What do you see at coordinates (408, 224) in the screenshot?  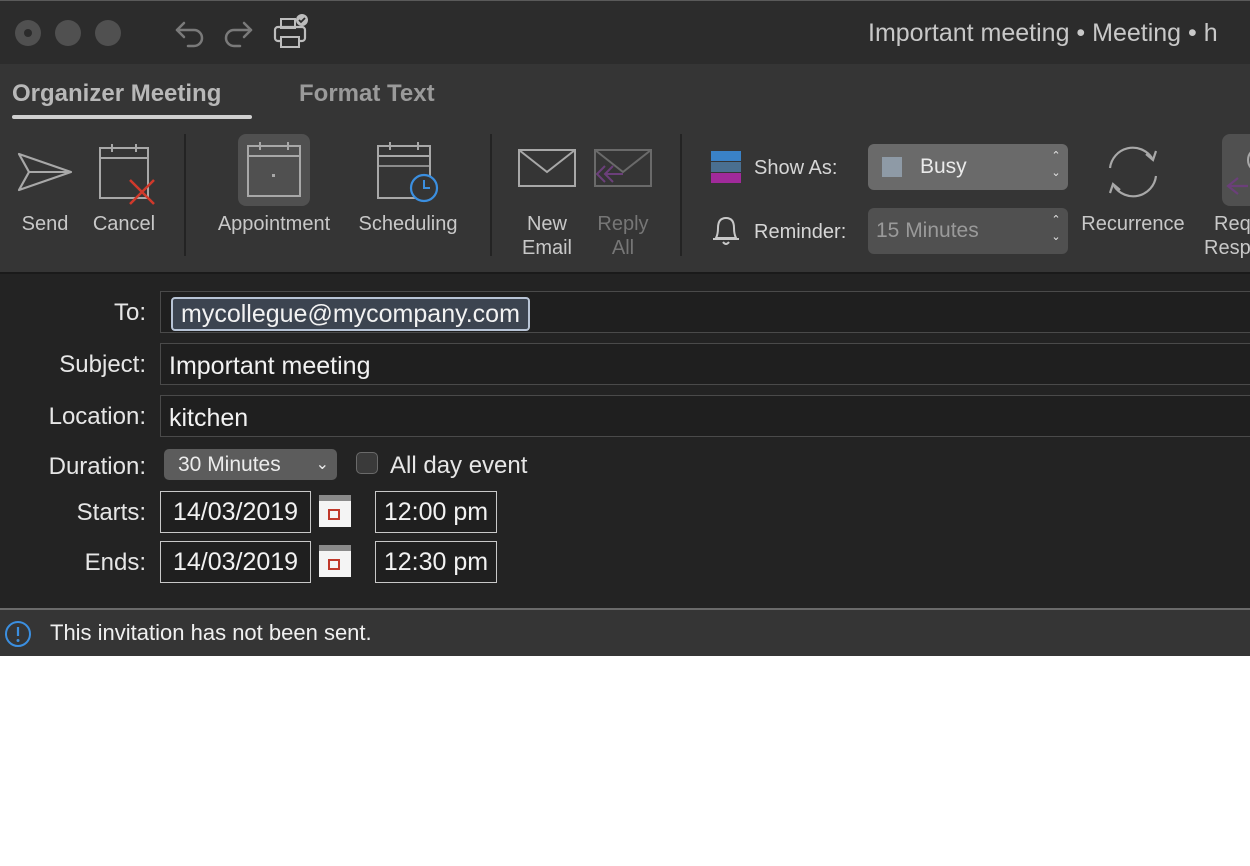 I see `scheduling-label: Scheduling` at bounding box center [408, 224].